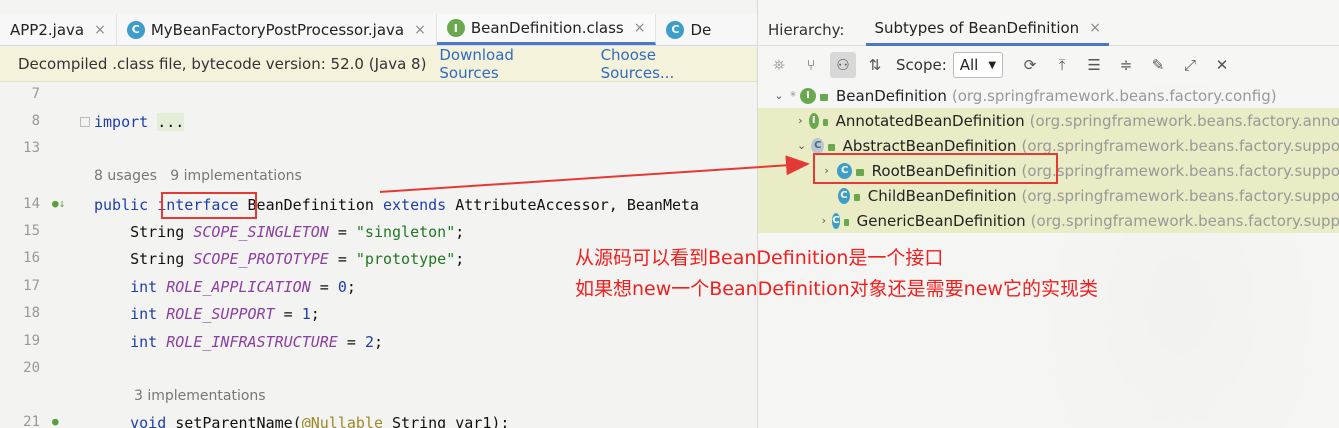 This screenshot has height=428, width=1339. What do you see at coordinates (594, 174) in the screenshot?
I see `annotation-arrow` at bounding box center [594, 174].